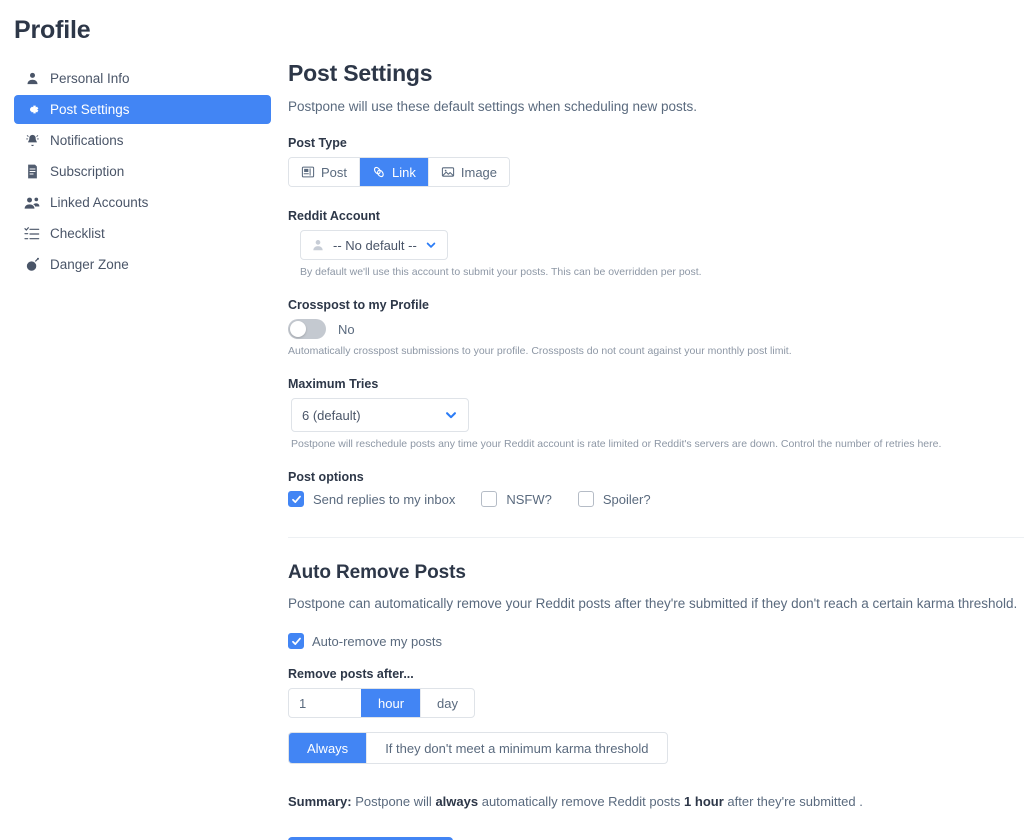 The height and width of the screenshot is (840, 1024). Describe the element at coordinates (32, 141) in the screenshot. I see `bell-icon` at that location.